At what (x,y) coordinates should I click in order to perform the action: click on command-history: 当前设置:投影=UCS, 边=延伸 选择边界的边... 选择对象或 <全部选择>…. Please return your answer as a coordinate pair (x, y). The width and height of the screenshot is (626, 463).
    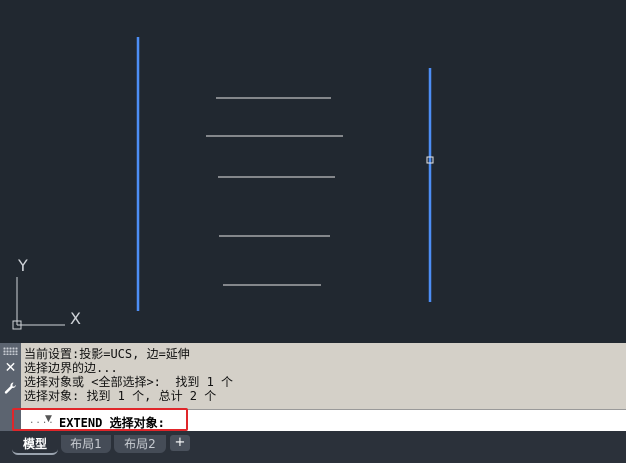
    Looking at the image, I should click on (324, 375).